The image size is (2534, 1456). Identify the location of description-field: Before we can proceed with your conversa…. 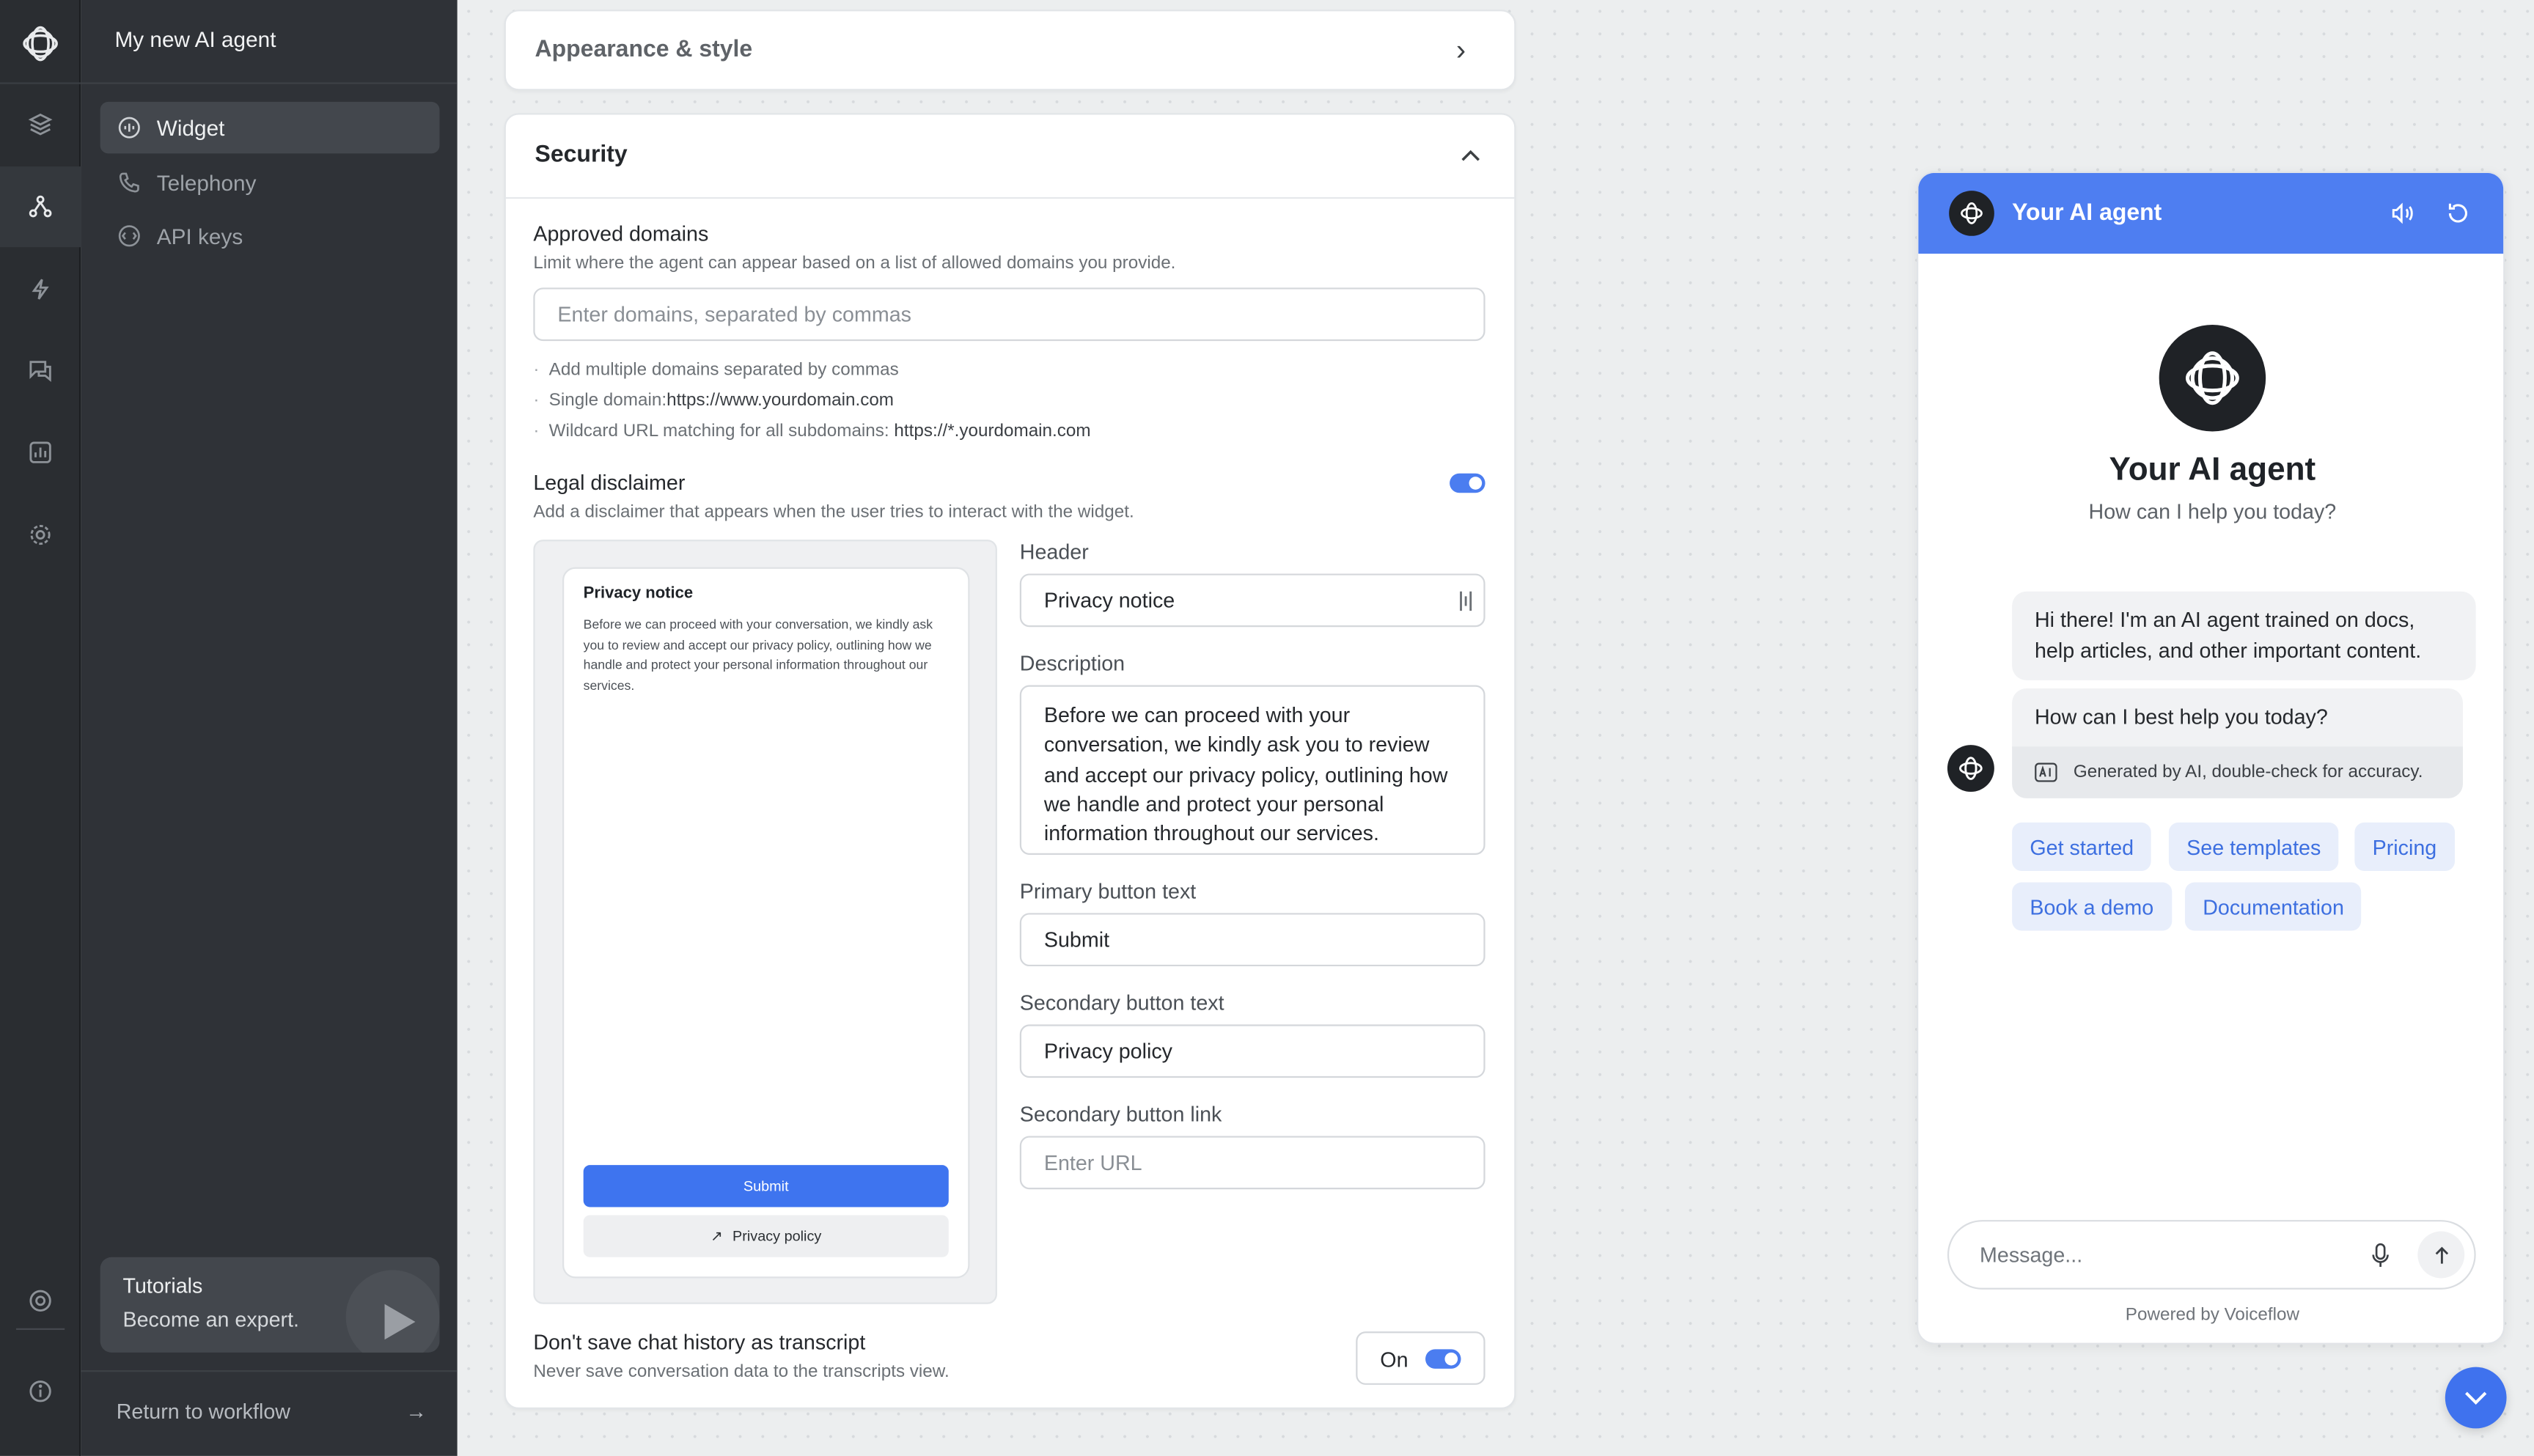
(1252, 770).